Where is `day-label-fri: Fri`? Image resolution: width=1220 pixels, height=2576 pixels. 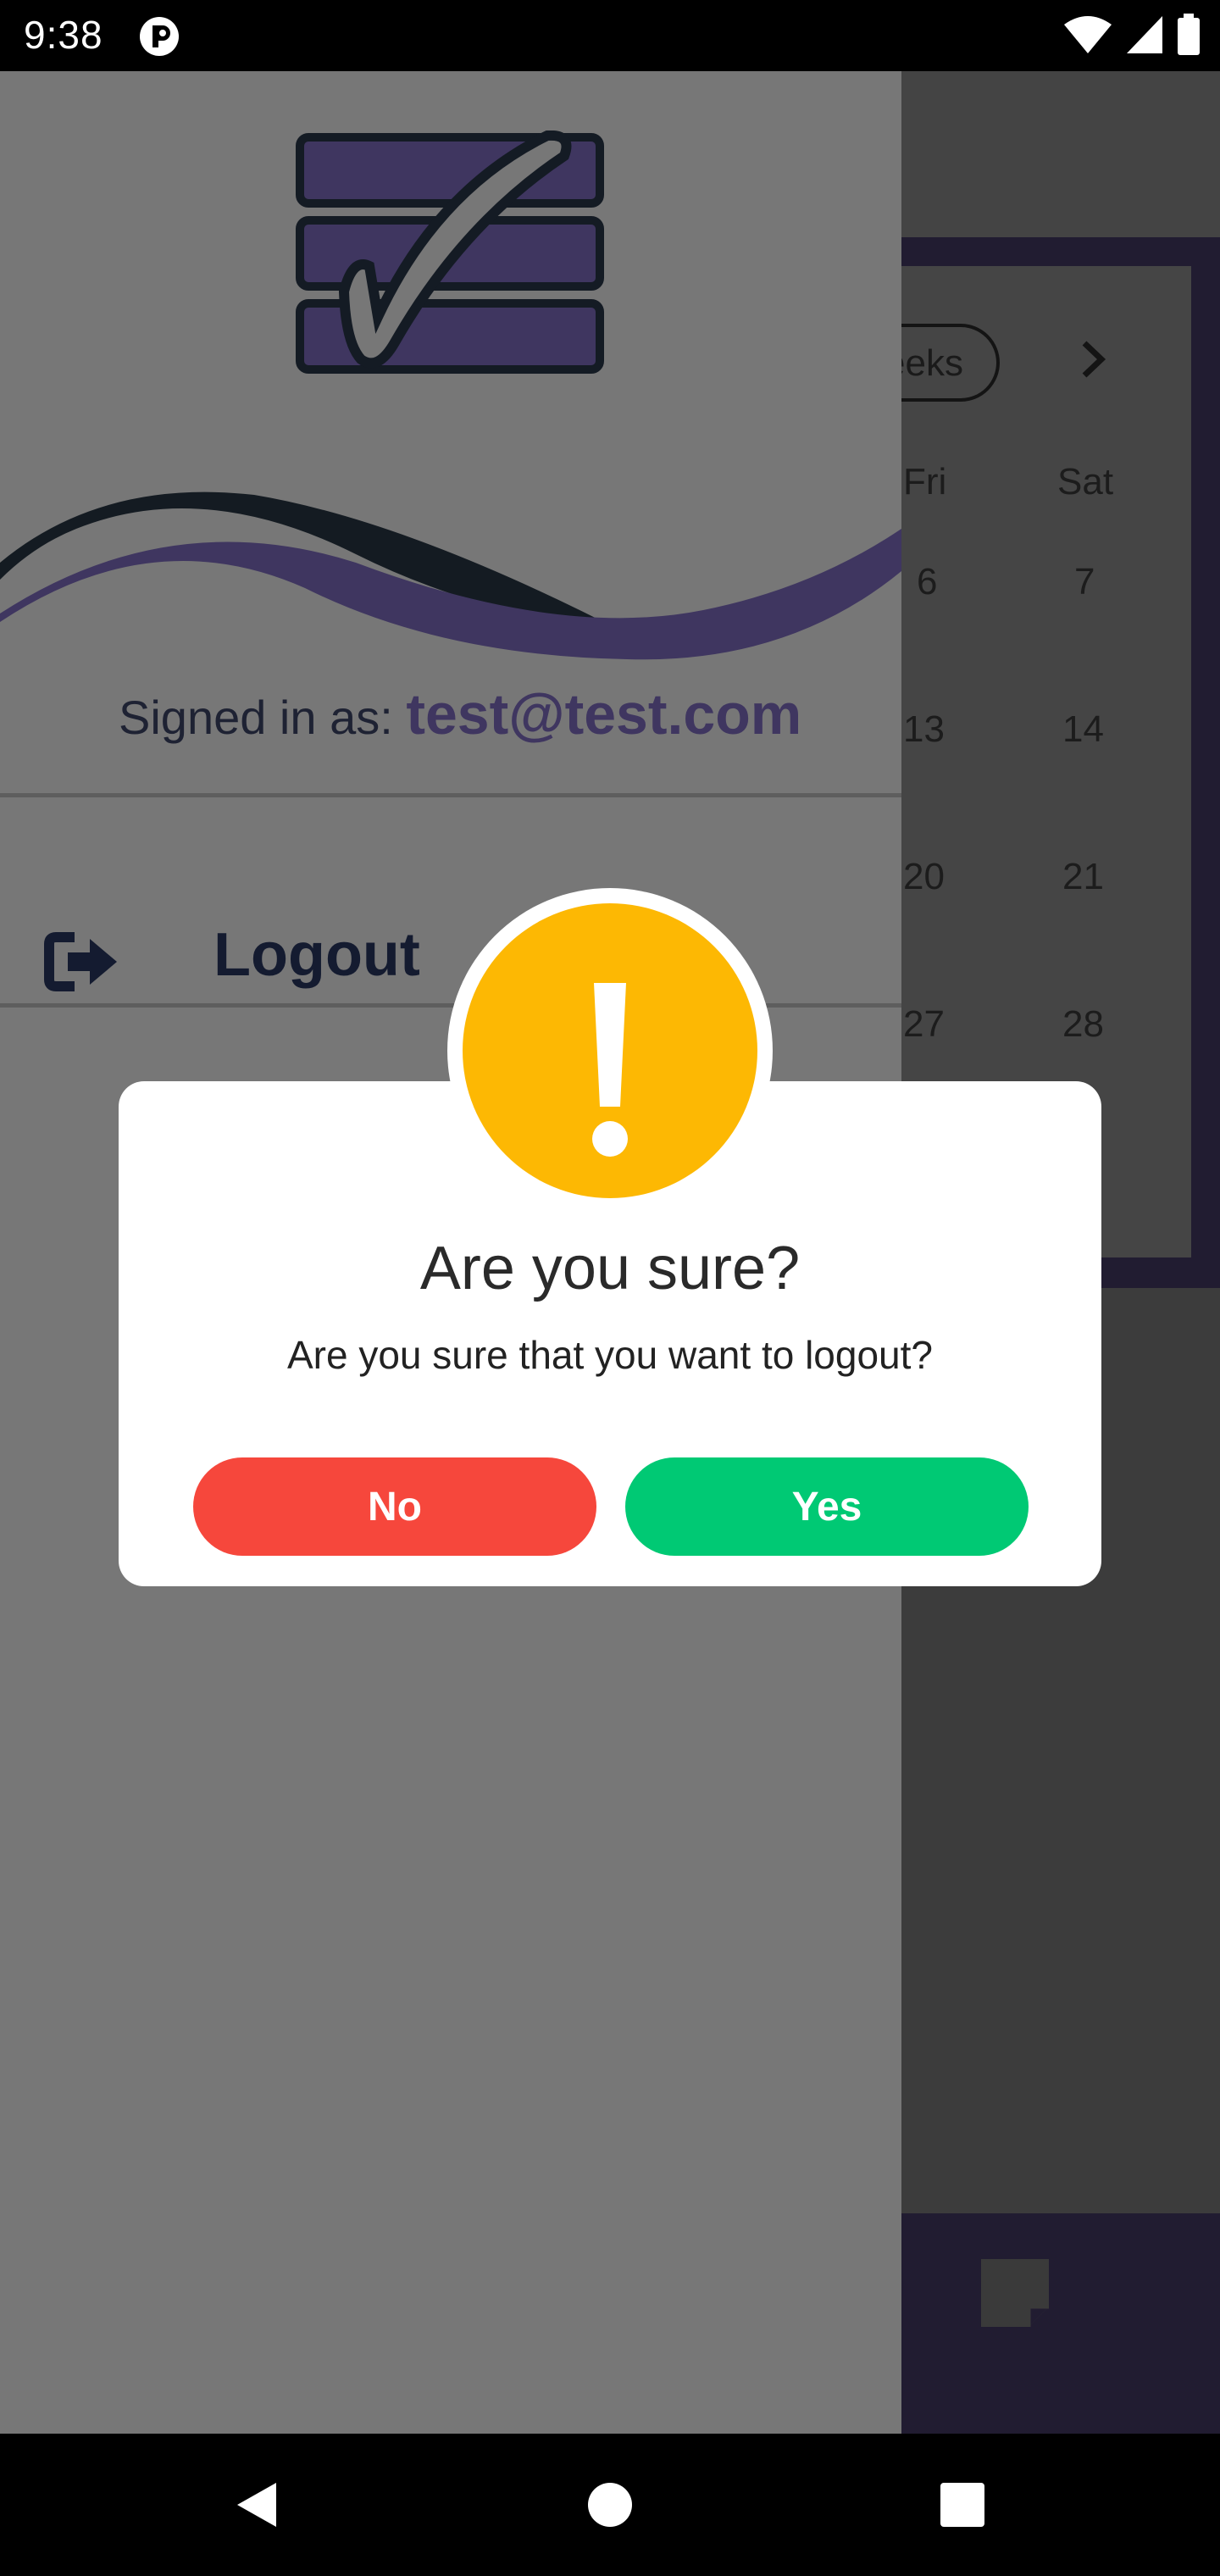
day-label-fri: Fri is located at coordinates (925, 481).